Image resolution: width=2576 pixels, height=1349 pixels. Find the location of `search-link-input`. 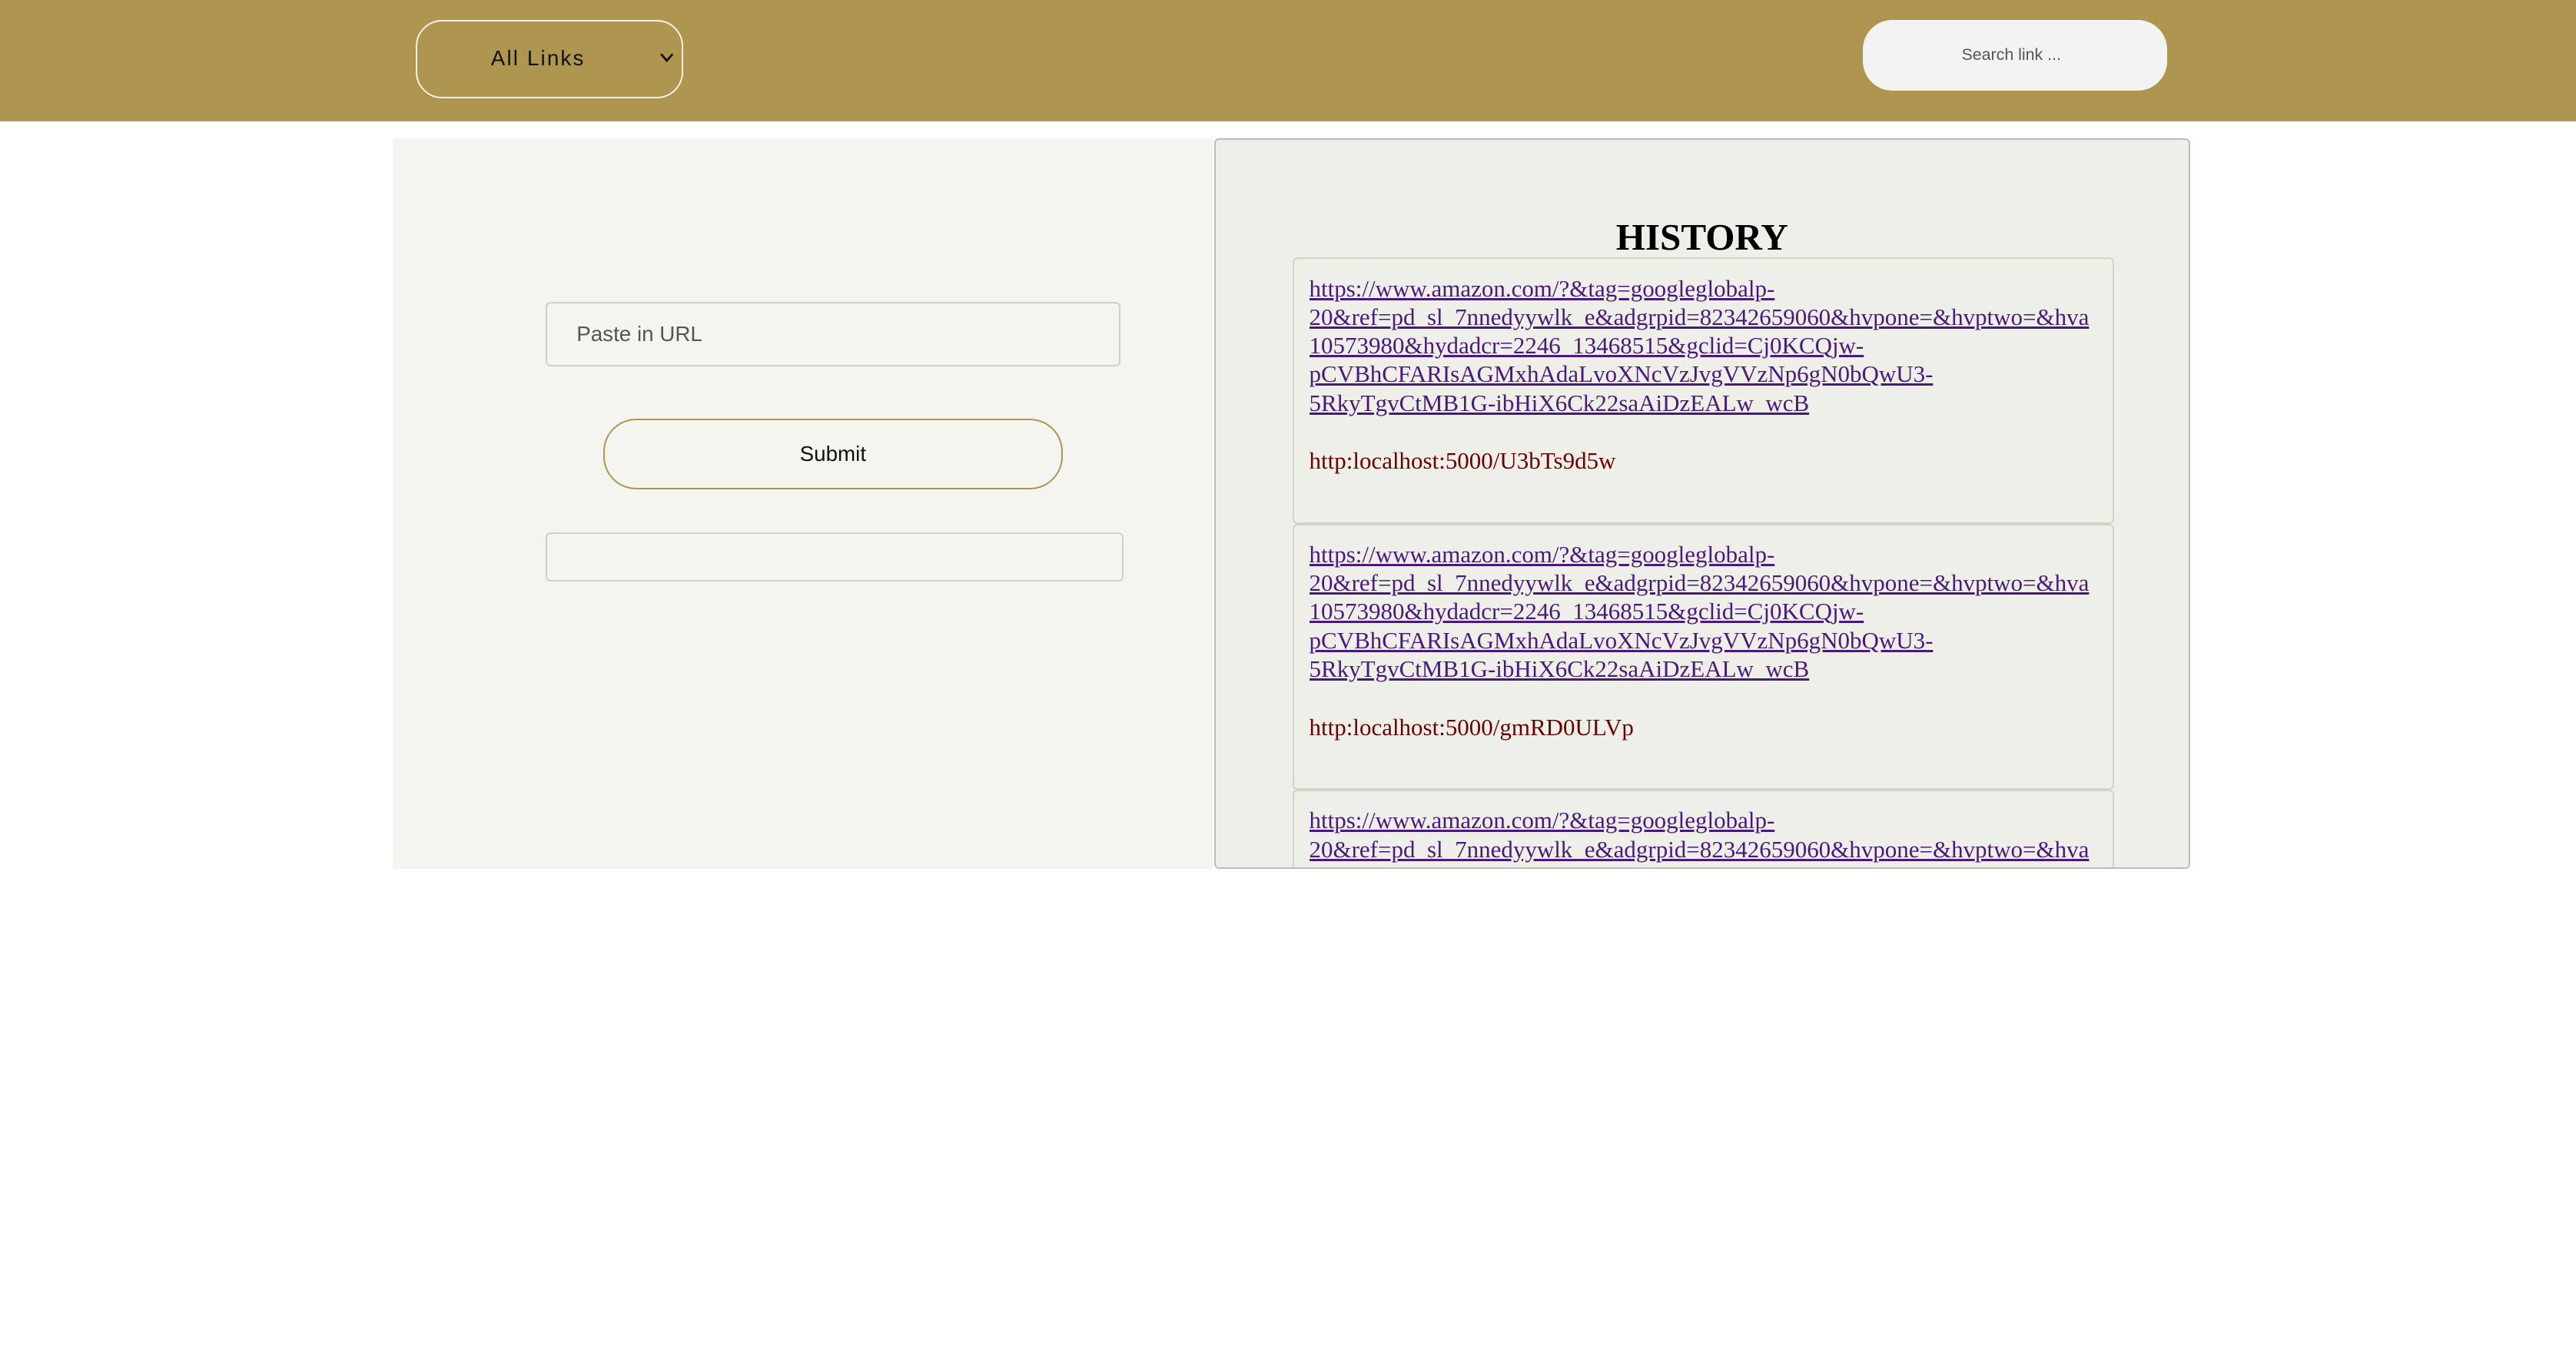

search-link-input is located at coordinates (2015, 55).